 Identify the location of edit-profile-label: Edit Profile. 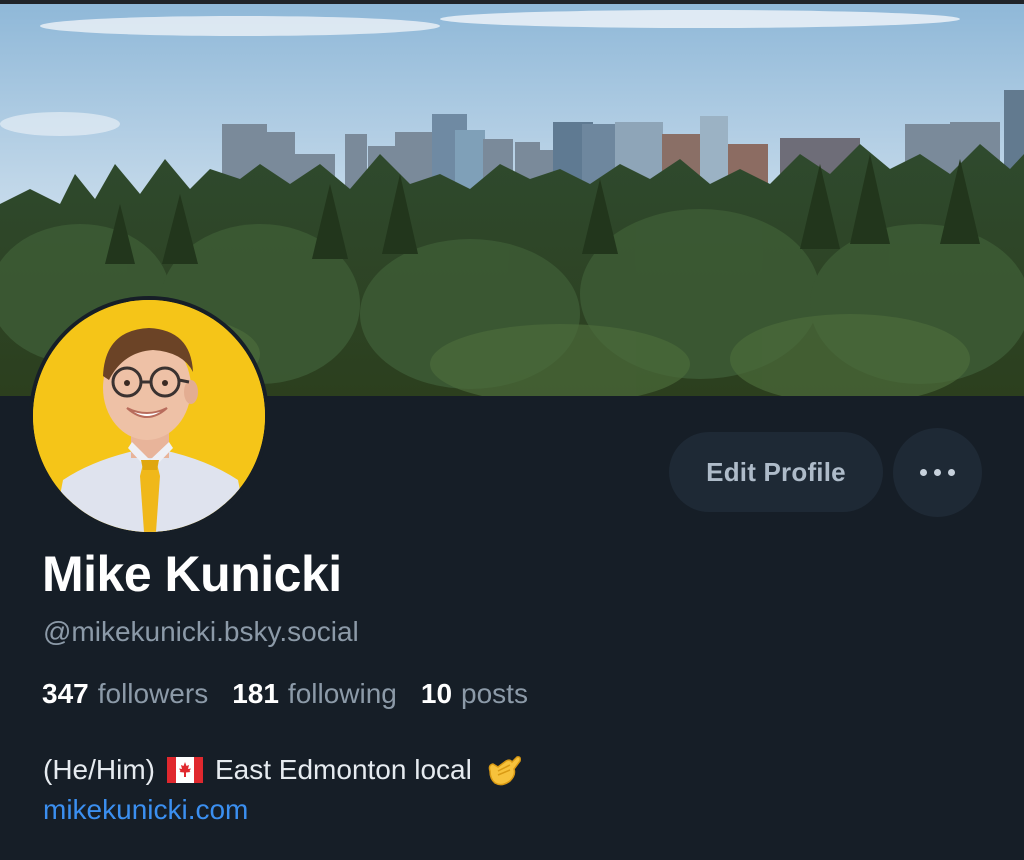
(776, 471).